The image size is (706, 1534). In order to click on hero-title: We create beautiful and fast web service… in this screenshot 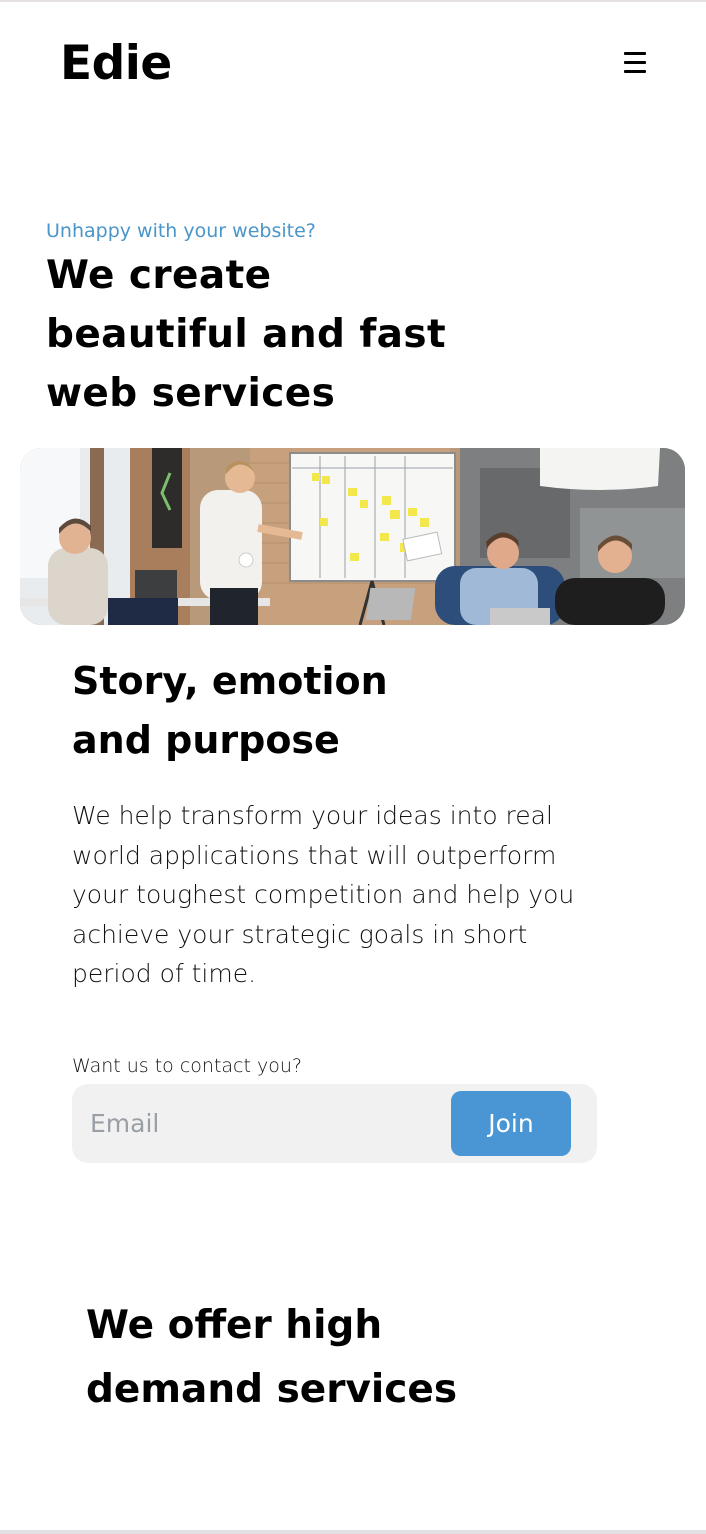, I will do `click(246, 334)`.